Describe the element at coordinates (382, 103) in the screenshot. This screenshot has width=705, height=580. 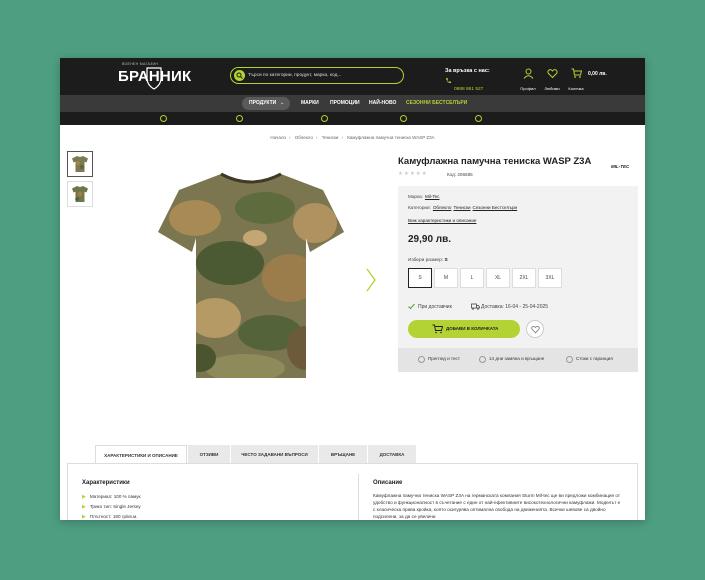
I see `nav-newest: НАЙ-НОВО` at that location.